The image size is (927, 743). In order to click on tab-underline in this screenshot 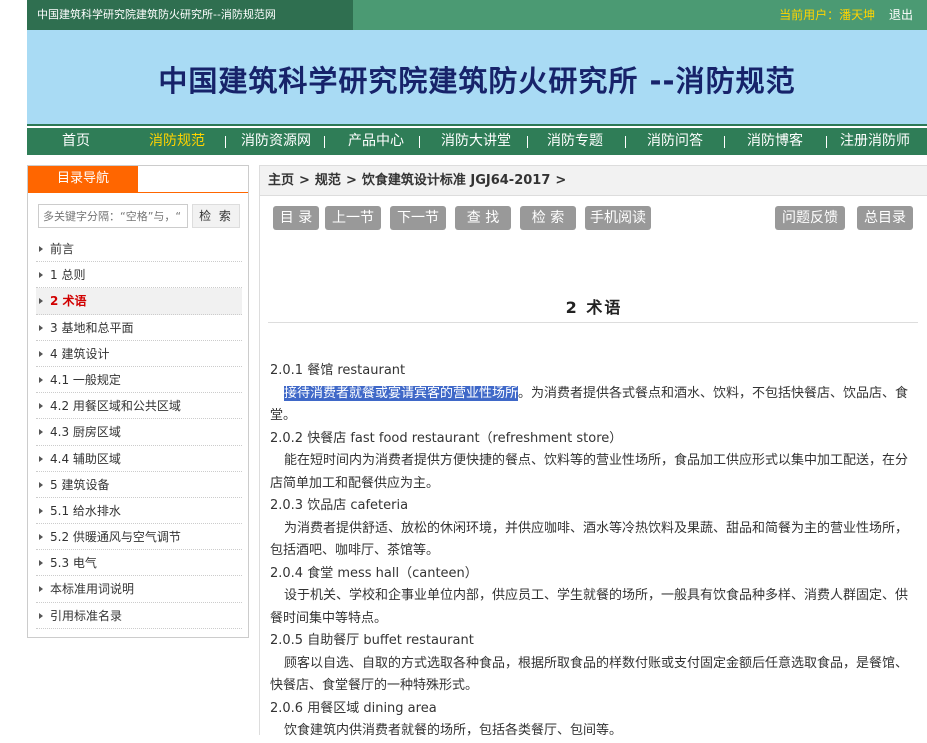, I will do `click(138, 192)`.